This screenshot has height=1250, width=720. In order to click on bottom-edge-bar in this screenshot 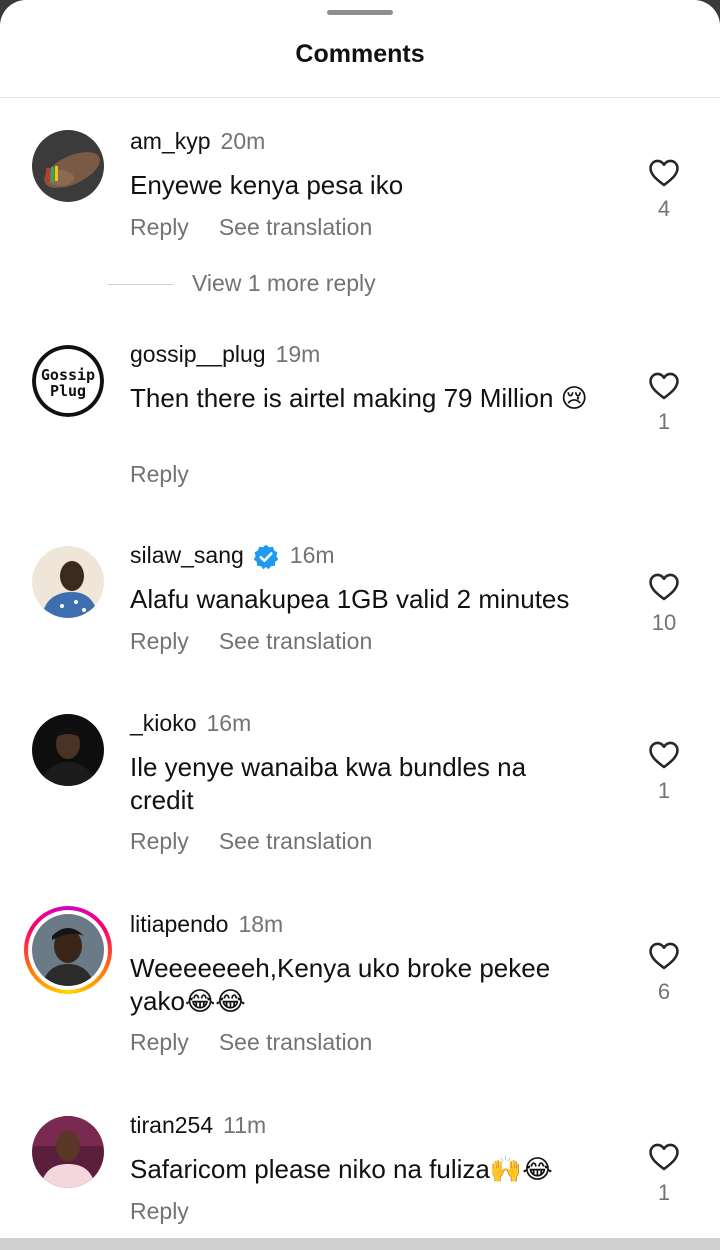, I will do `click(360, 1244)`.